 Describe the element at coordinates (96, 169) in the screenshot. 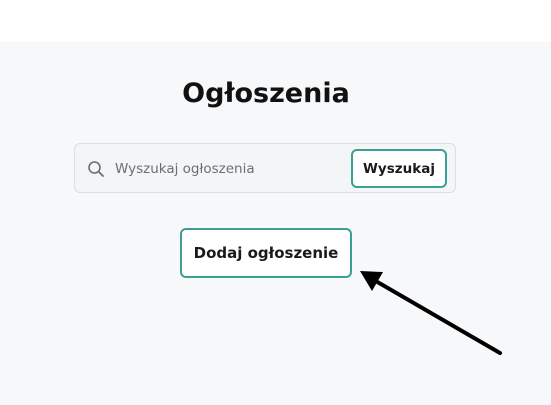

I see `search-icon` at that location.